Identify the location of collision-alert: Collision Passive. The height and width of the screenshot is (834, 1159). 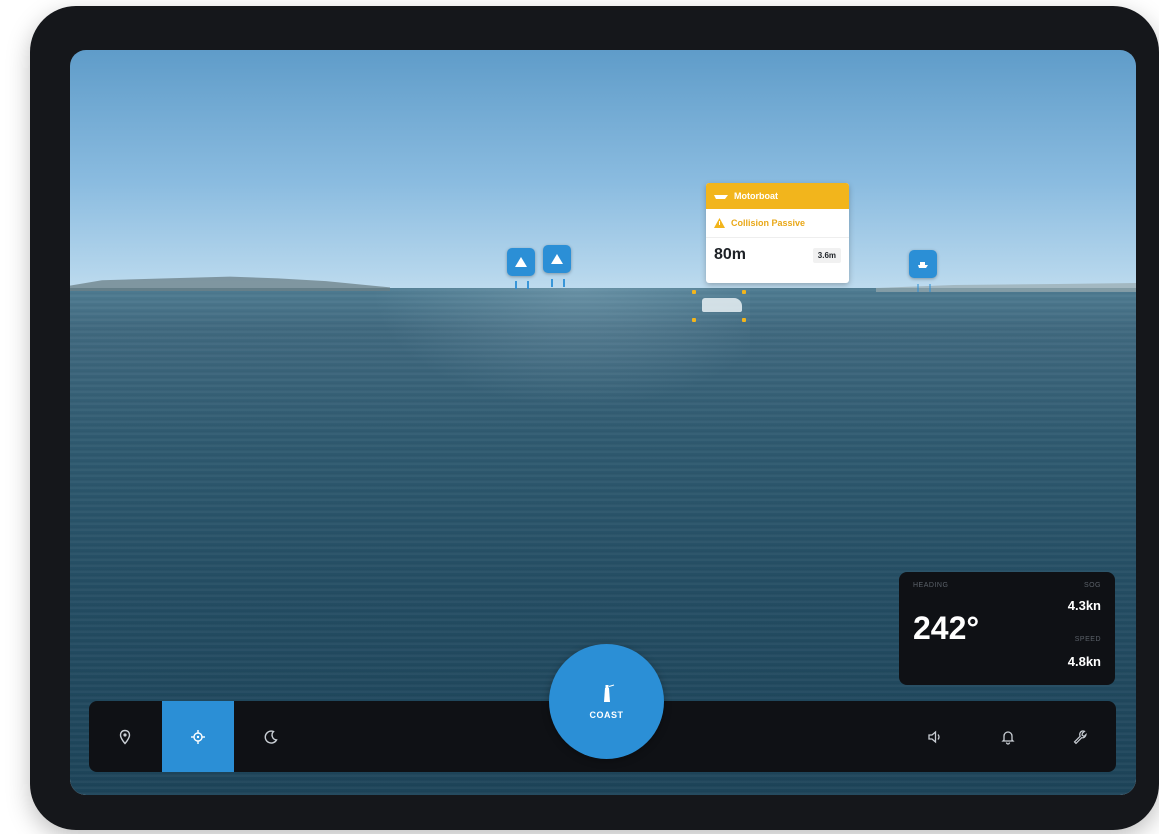
(777, 223).